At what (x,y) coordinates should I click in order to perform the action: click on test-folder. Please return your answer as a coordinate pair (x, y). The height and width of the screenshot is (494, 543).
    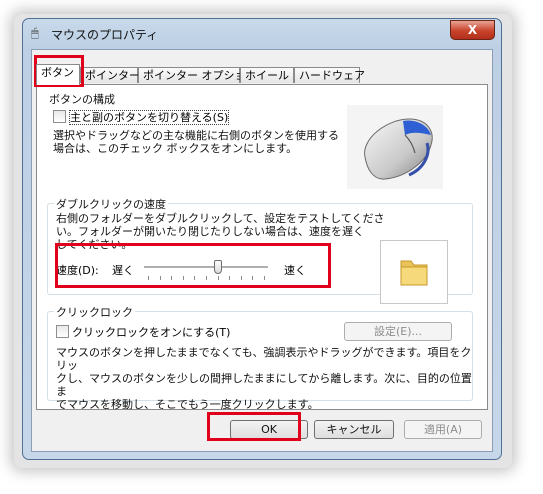
    Looking at the image, I should click on (414, 272).